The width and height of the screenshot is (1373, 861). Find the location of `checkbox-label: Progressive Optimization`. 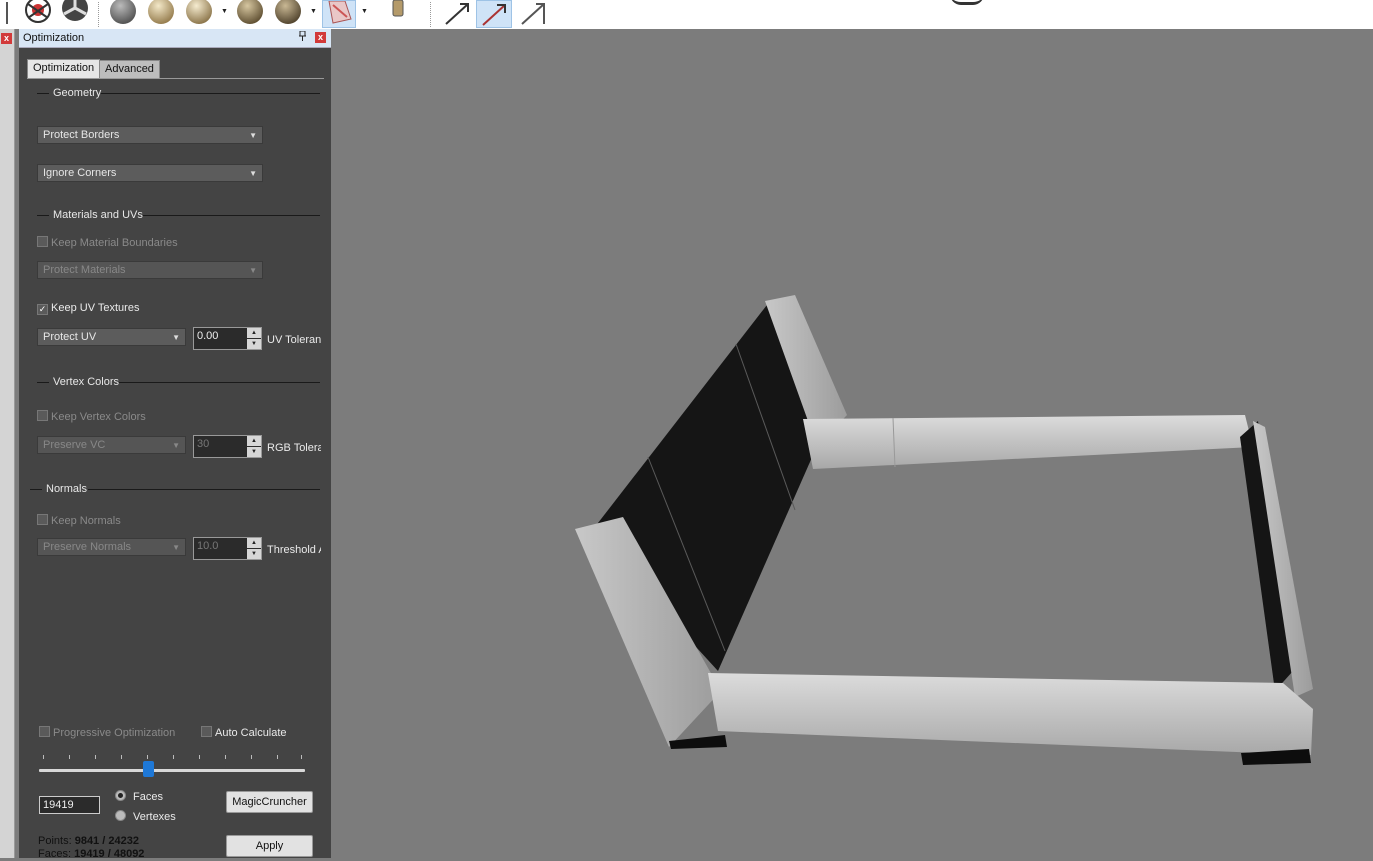

checkbox-label: Progressive Optimization is located at coordinates (114, 733).